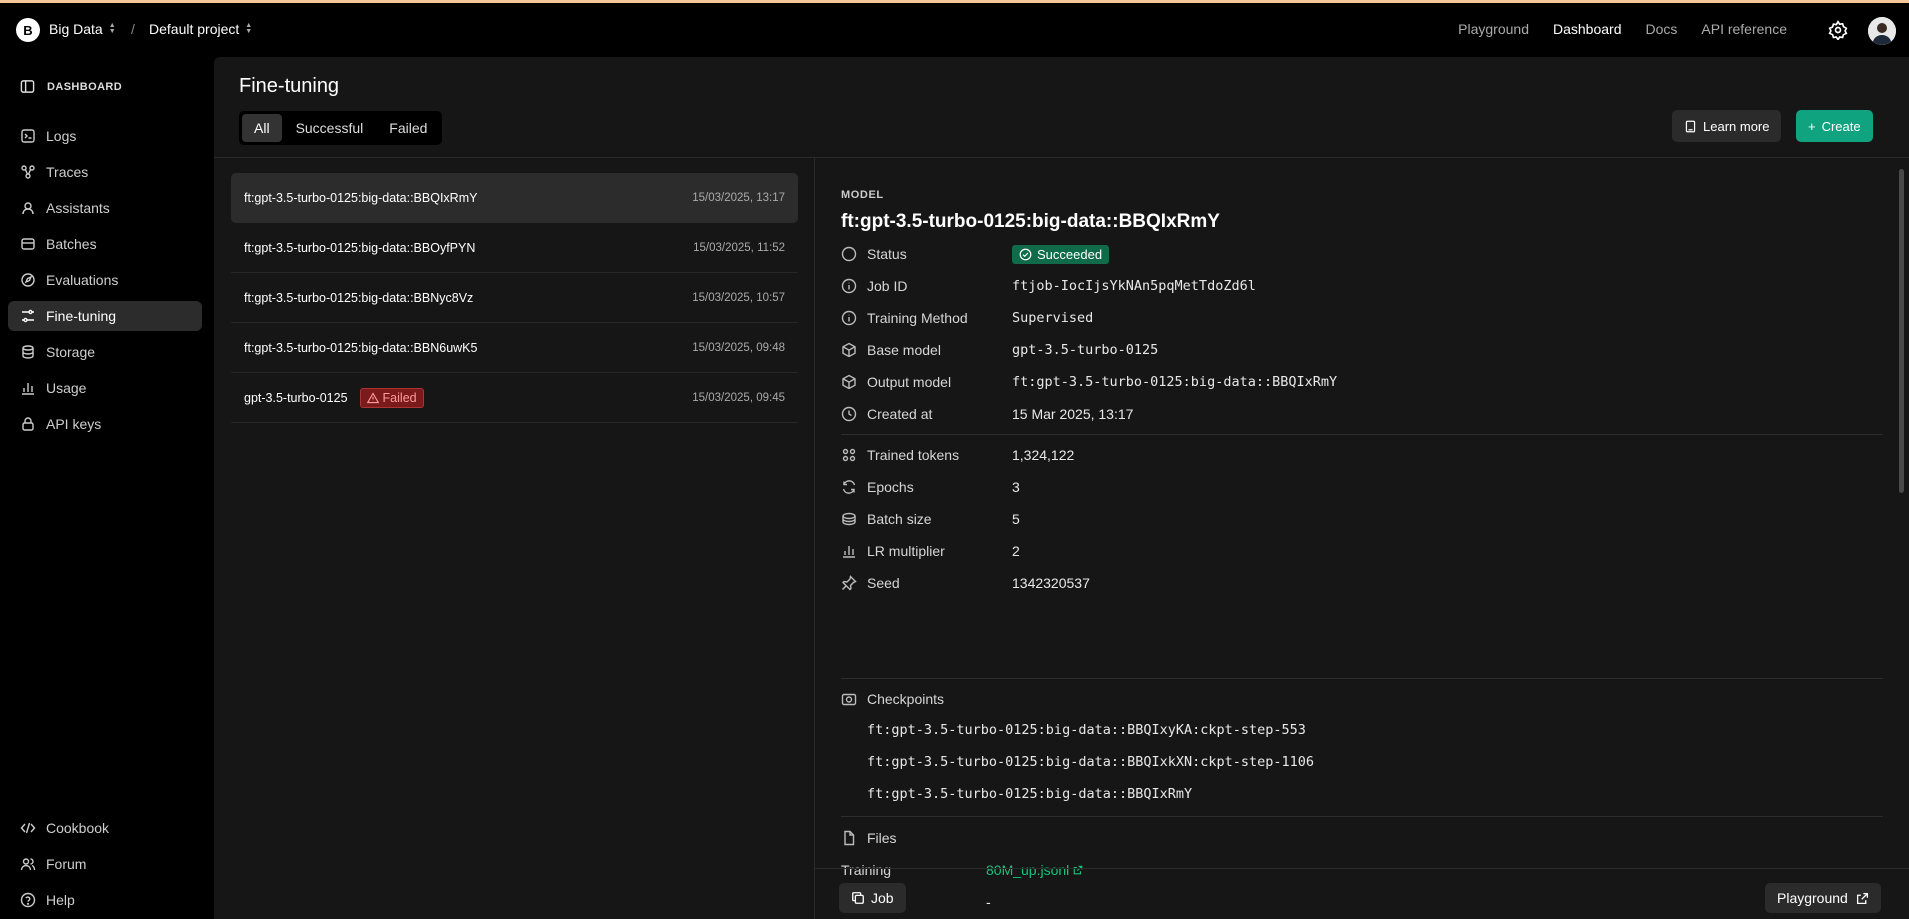 This screenshot has width=1909, height=919. What do you see at coordinates (909, 382) in the screenshot?
I see `output-model-label: Output model` at bounding box center [909, 382].